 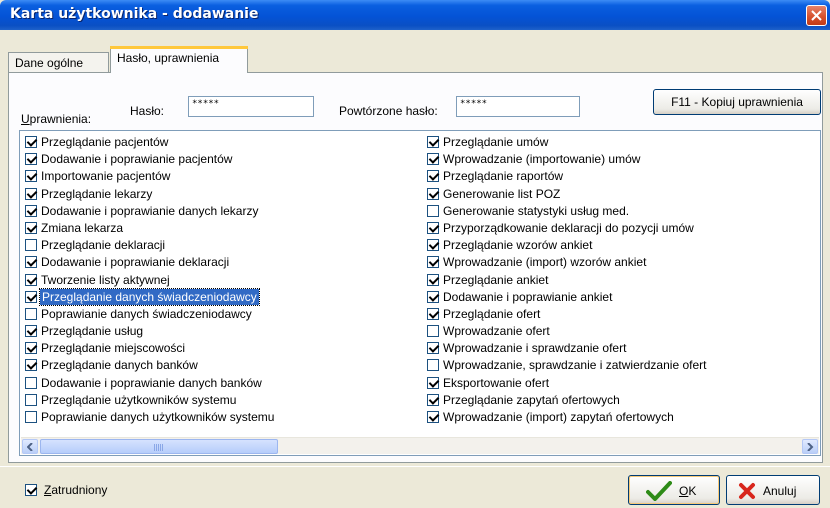 I want to click on scroll-left-button, so click(x=30, y=446).